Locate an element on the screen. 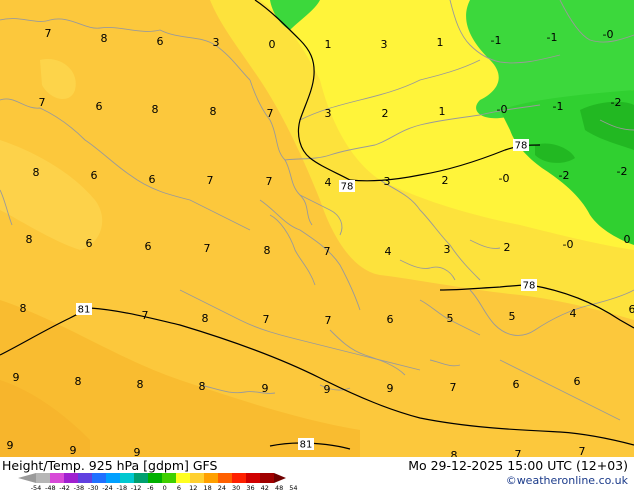  legend-tick-label: 48 is located at coordinates (279, 488).